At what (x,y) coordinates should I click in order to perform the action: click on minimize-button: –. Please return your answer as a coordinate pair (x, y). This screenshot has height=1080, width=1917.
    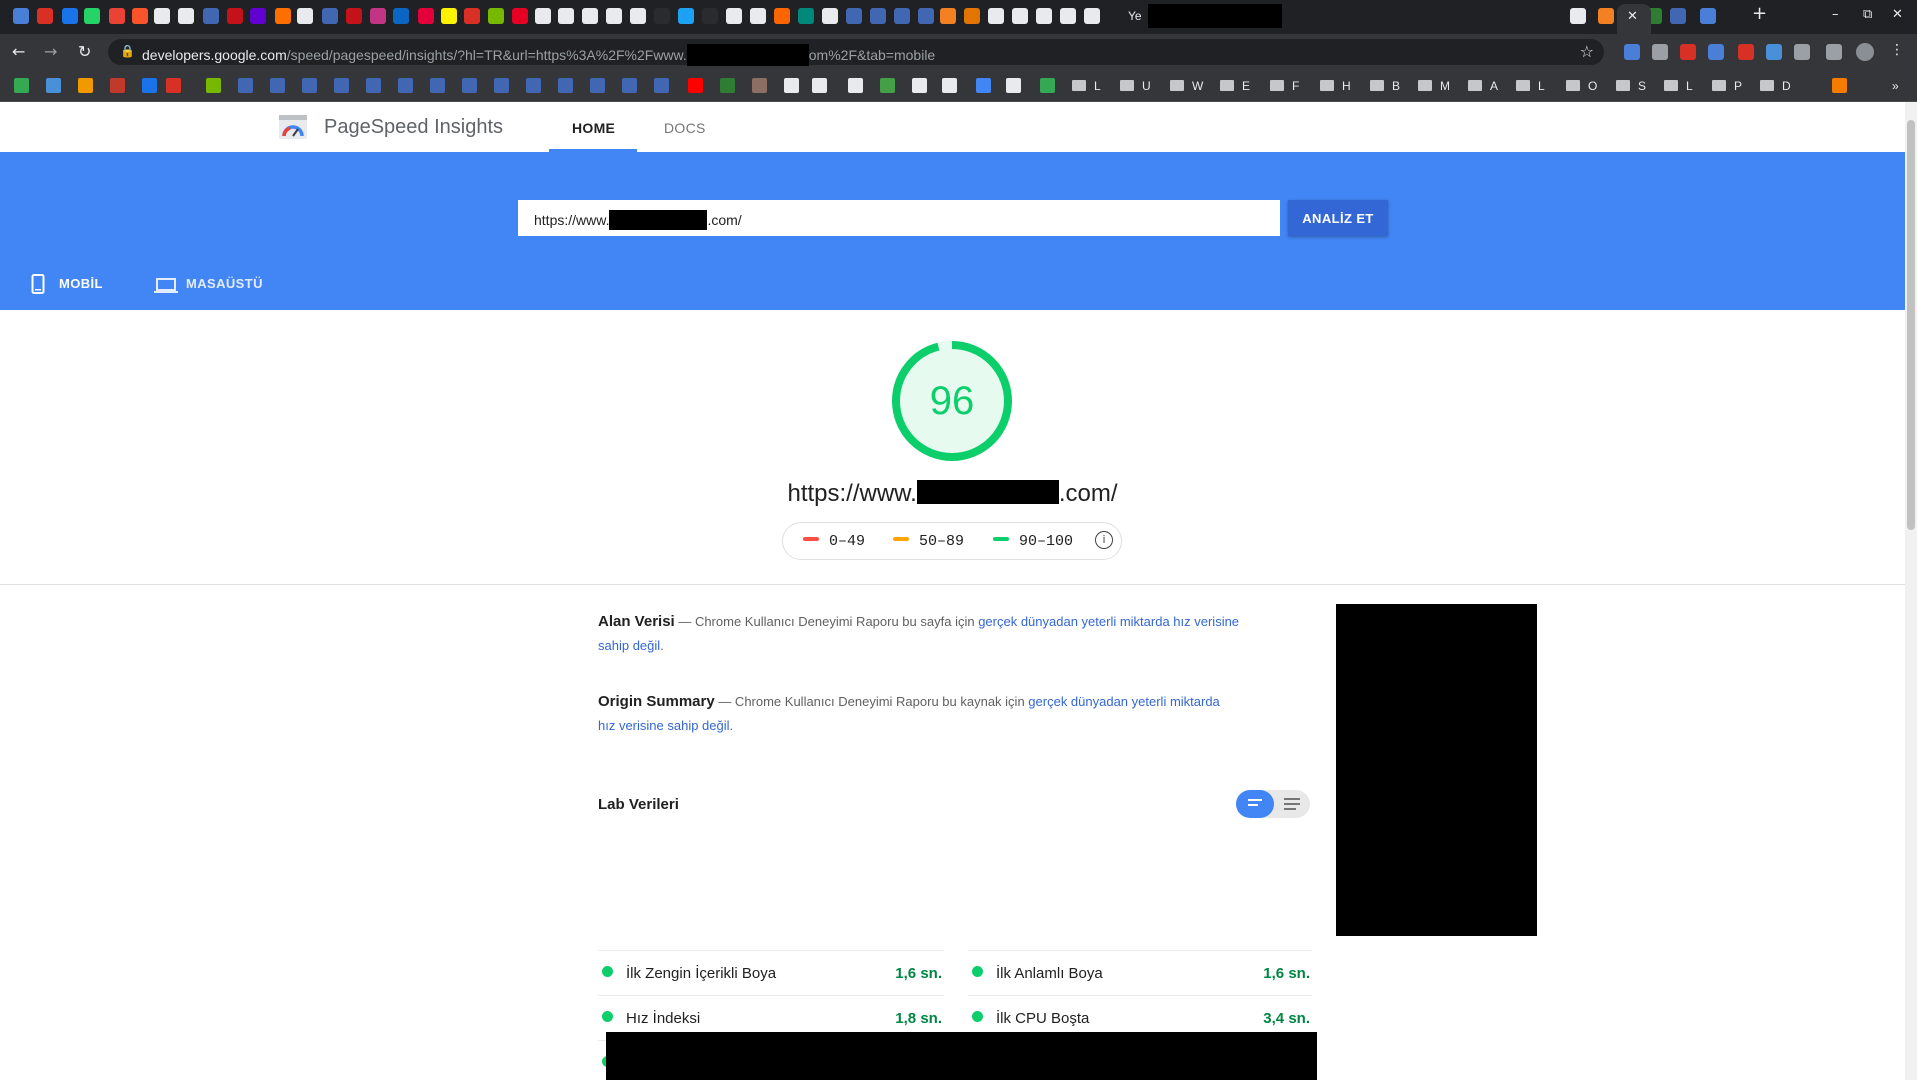
    Looking at the image, I should click on (1835, 14).